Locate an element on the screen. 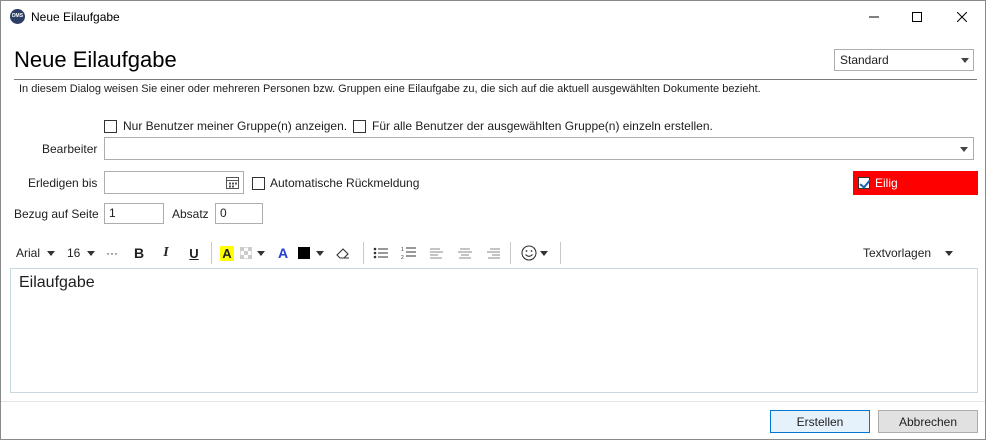 This screenshot has width=986, height=440. font-size-value: 16 is located at coordinates (74, 253).